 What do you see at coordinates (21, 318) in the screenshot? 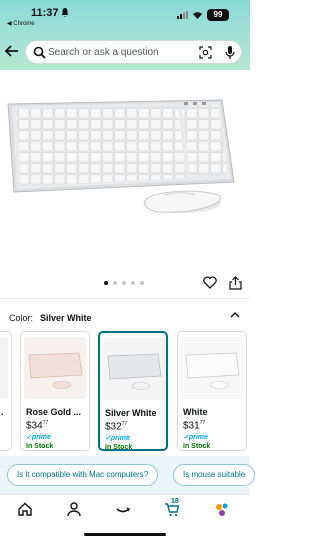
I see `color-label: Color:` at bounding box center [21, 318].